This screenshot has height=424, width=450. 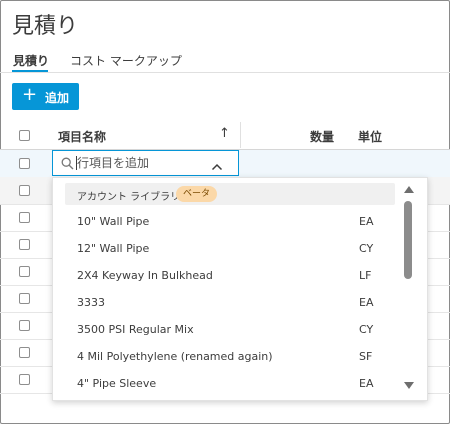 What do you see at coordinates (322, 136) in the screenshot?
I see `column-header-quantity: 数量` at bounding box center [322, 136].